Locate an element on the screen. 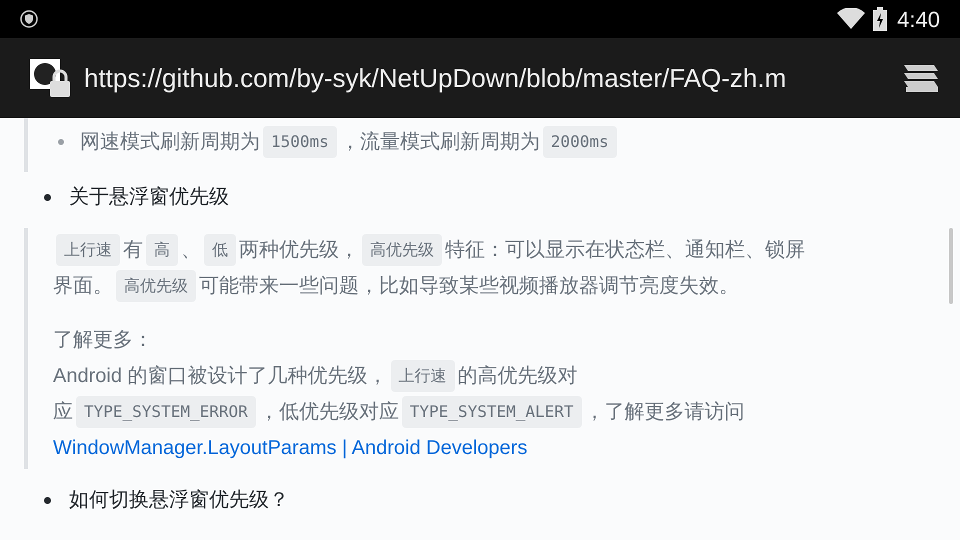  paragraph-line: 界面。 高优先级 可能带来一些问题，比如导致某些视频播放器调节亮度失效。 is located at coordinates (506, 286).